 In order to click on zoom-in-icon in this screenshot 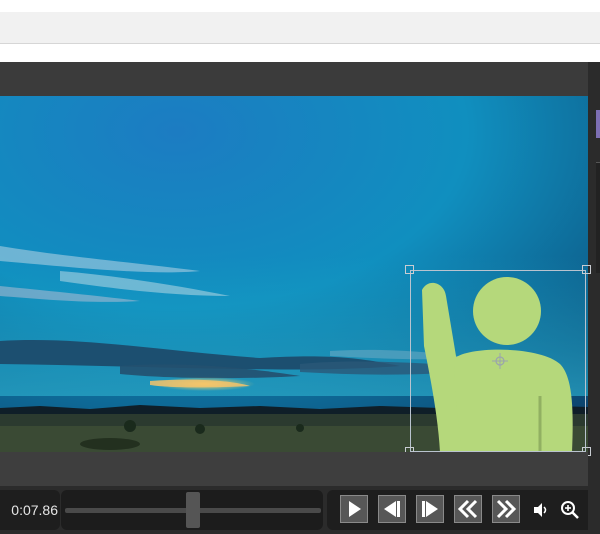, I will do `click(570, 510)`.